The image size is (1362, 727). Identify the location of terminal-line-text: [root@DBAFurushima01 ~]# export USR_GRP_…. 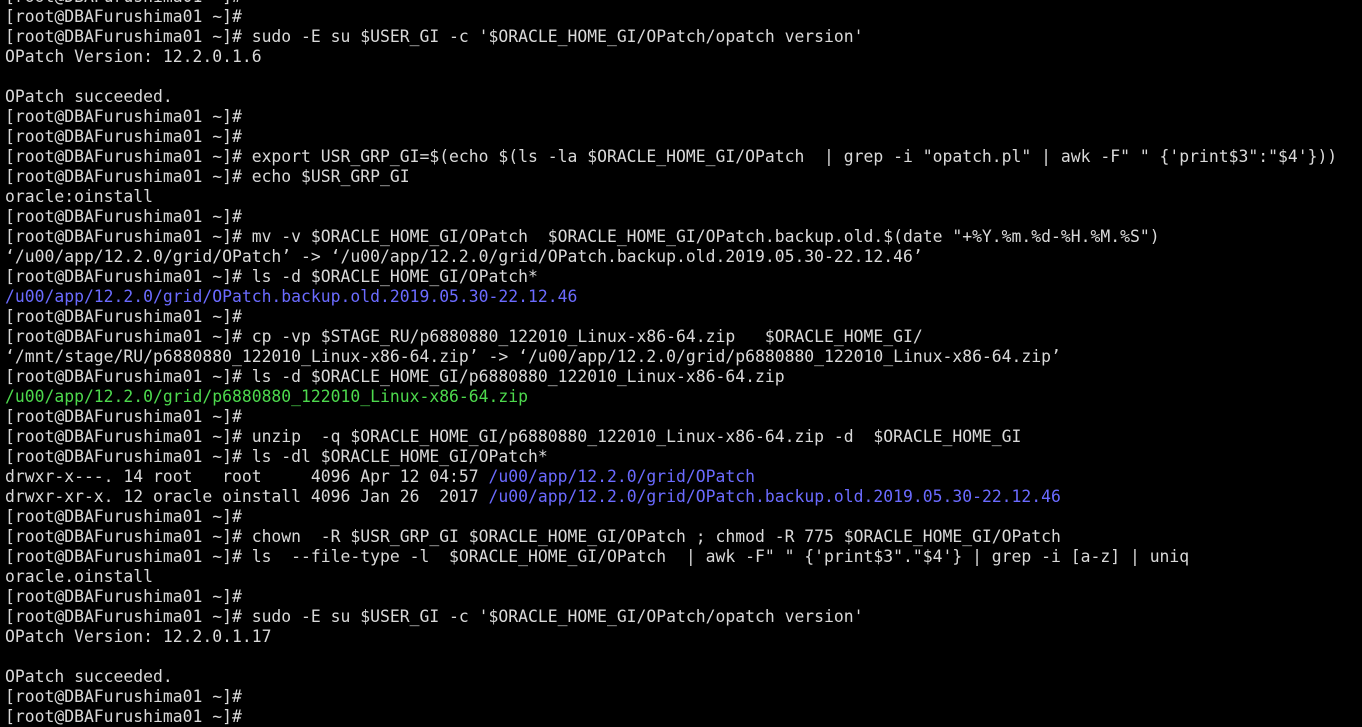
(671, 156).